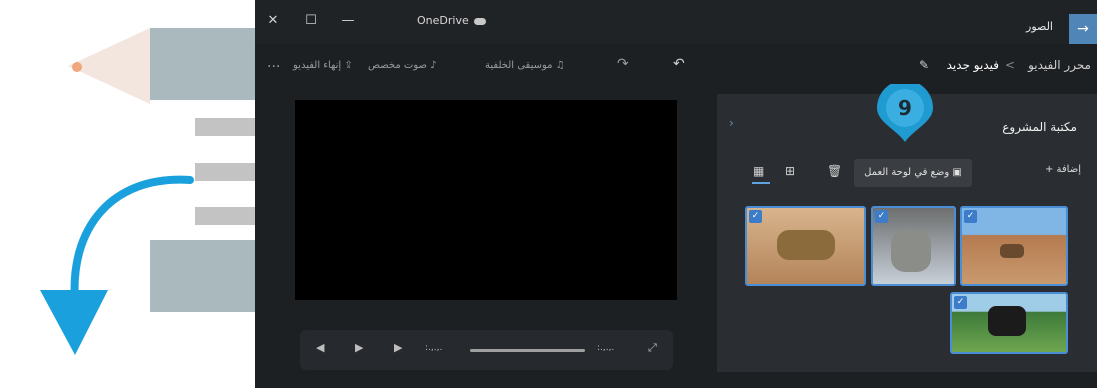 The height and width of the screenshot is (388, 1097). Describe the element at coordinates (348, 65) in the screenshot. I see `share-icon: ⇪` at that location.